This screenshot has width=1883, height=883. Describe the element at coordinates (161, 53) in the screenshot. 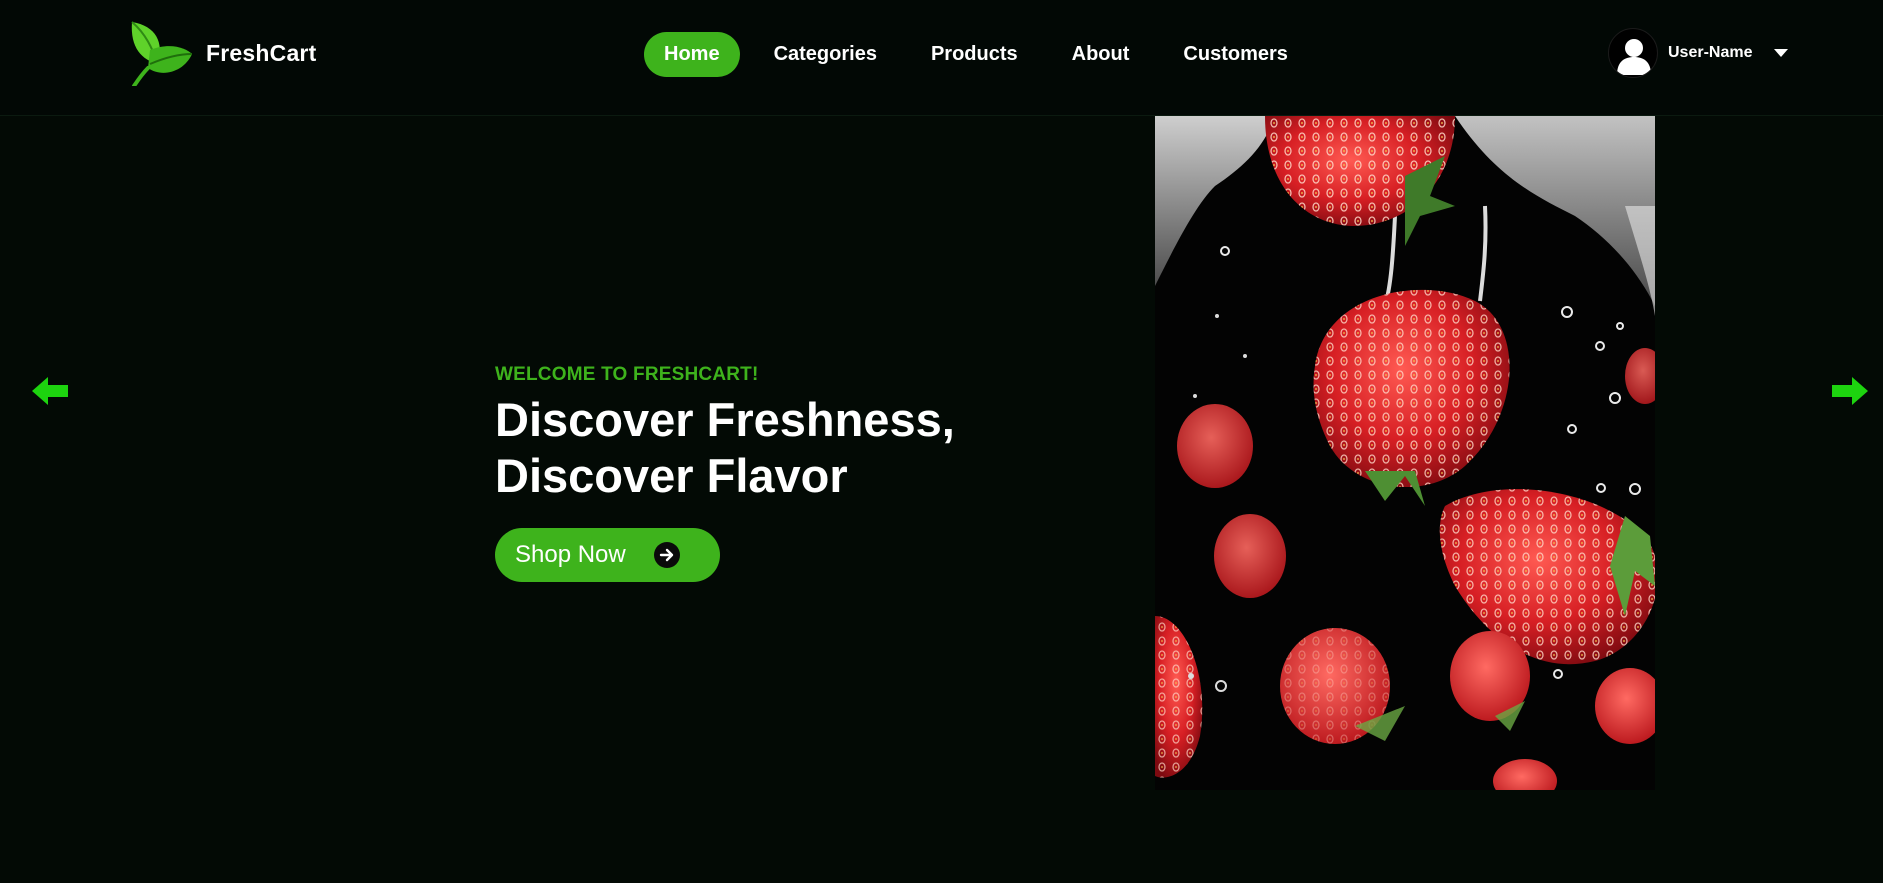

I see `leaf-icon` at that location.